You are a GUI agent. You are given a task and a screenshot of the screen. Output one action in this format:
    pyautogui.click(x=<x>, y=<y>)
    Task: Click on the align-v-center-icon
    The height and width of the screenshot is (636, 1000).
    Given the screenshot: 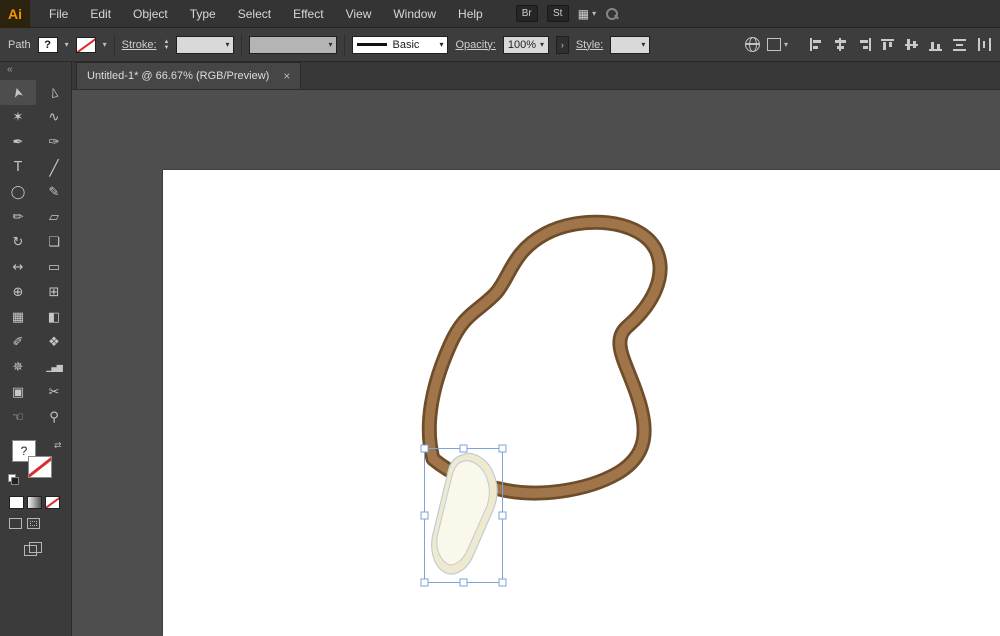 What is the action you would take?
    pyautogui.click(x=912, y=44)
    